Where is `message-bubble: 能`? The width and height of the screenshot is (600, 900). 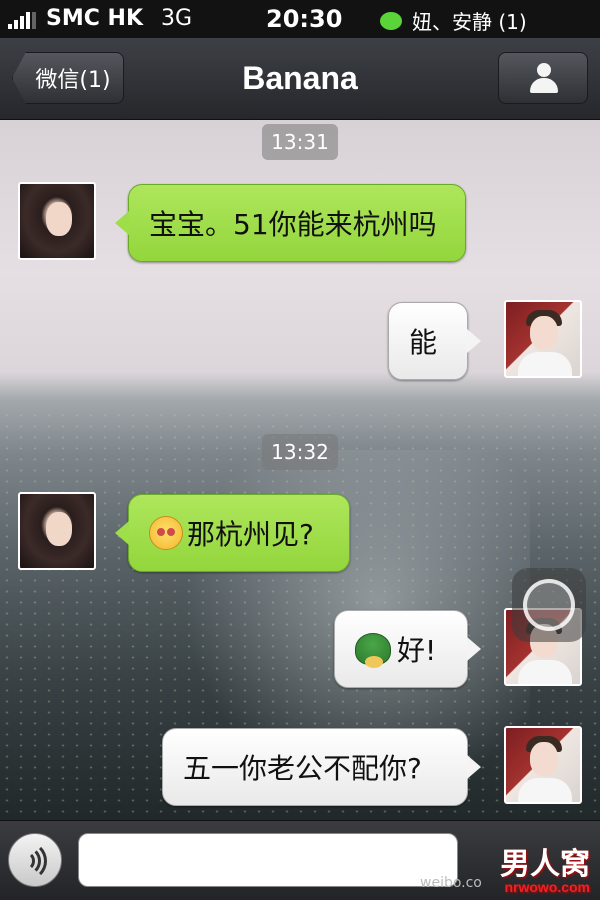 message-bubble: 能 is located at coordinates (434, 341).